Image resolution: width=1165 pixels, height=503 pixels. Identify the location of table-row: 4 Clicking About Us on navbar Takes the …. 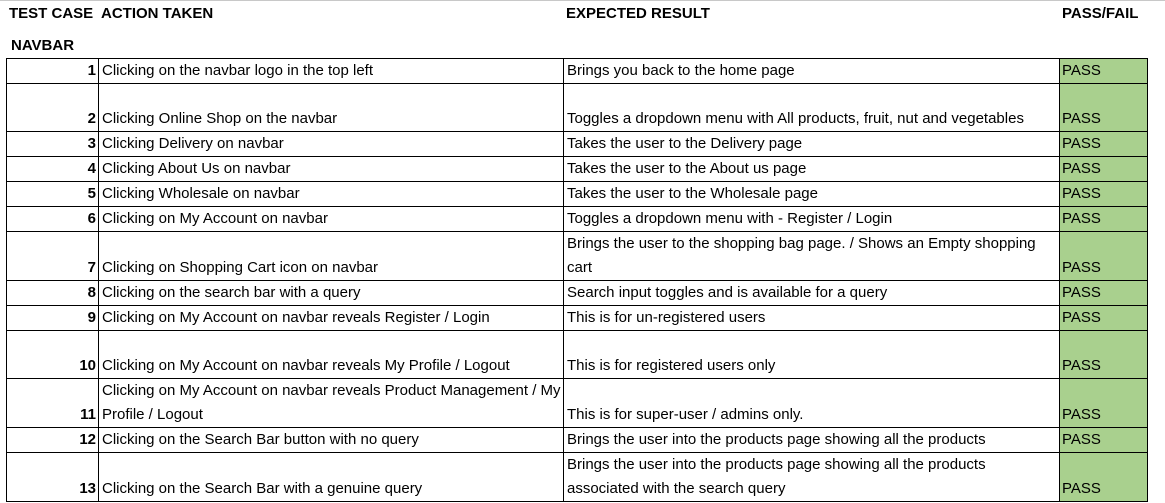
(577, 169).